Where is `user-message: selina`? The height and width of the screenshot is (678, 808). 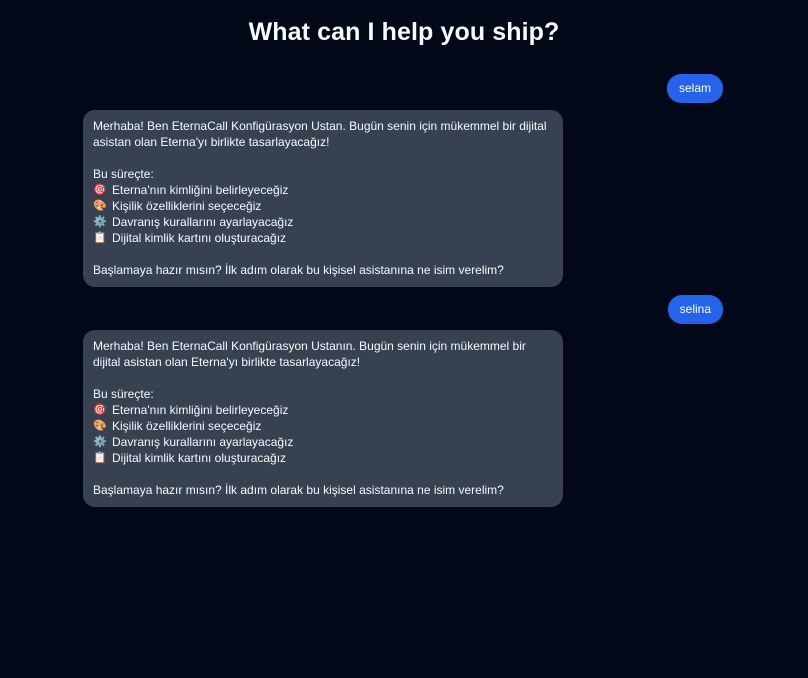 user-message: selina is located at coordinates (695, 309).